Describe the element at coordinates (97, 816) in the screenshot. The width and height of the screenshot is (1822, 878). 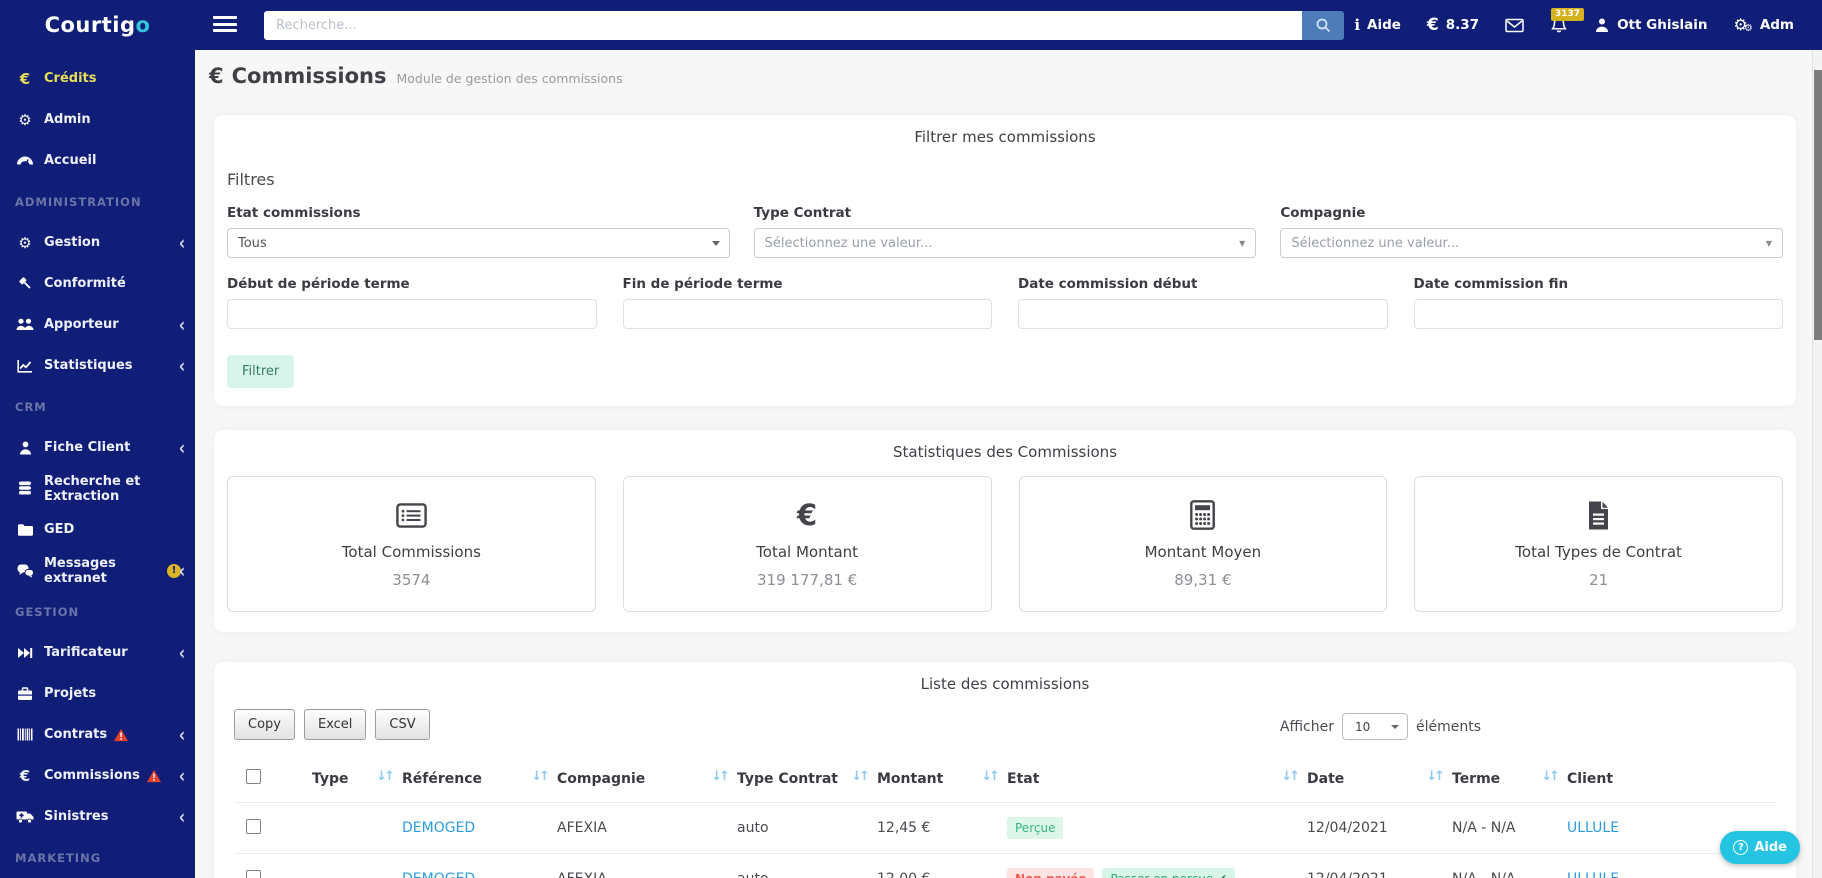
I see `sidebar-item-sinistres: Sinistres ‹` at that location.